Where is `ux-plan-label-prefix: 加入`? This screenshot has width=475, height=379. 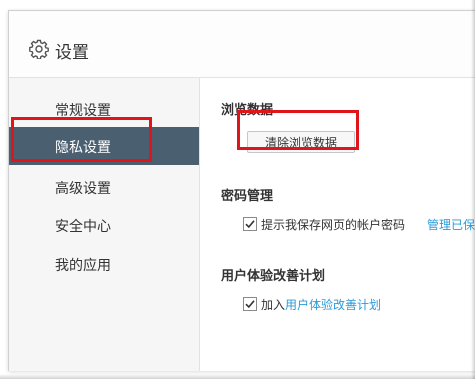
ux-plan-label-prefix: 加入 is located at coordinates (273, 305).